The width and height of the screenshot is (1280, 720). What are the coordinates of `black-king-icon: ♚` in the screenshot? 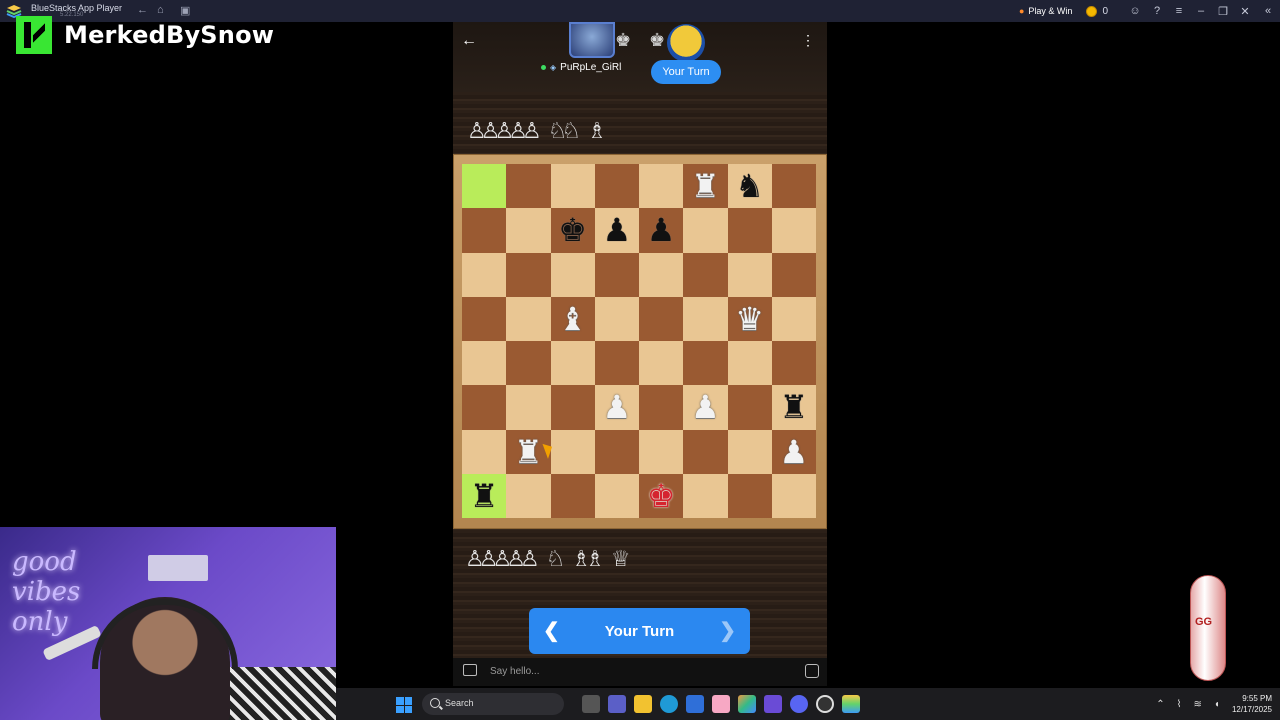 It's located at (572, 230).